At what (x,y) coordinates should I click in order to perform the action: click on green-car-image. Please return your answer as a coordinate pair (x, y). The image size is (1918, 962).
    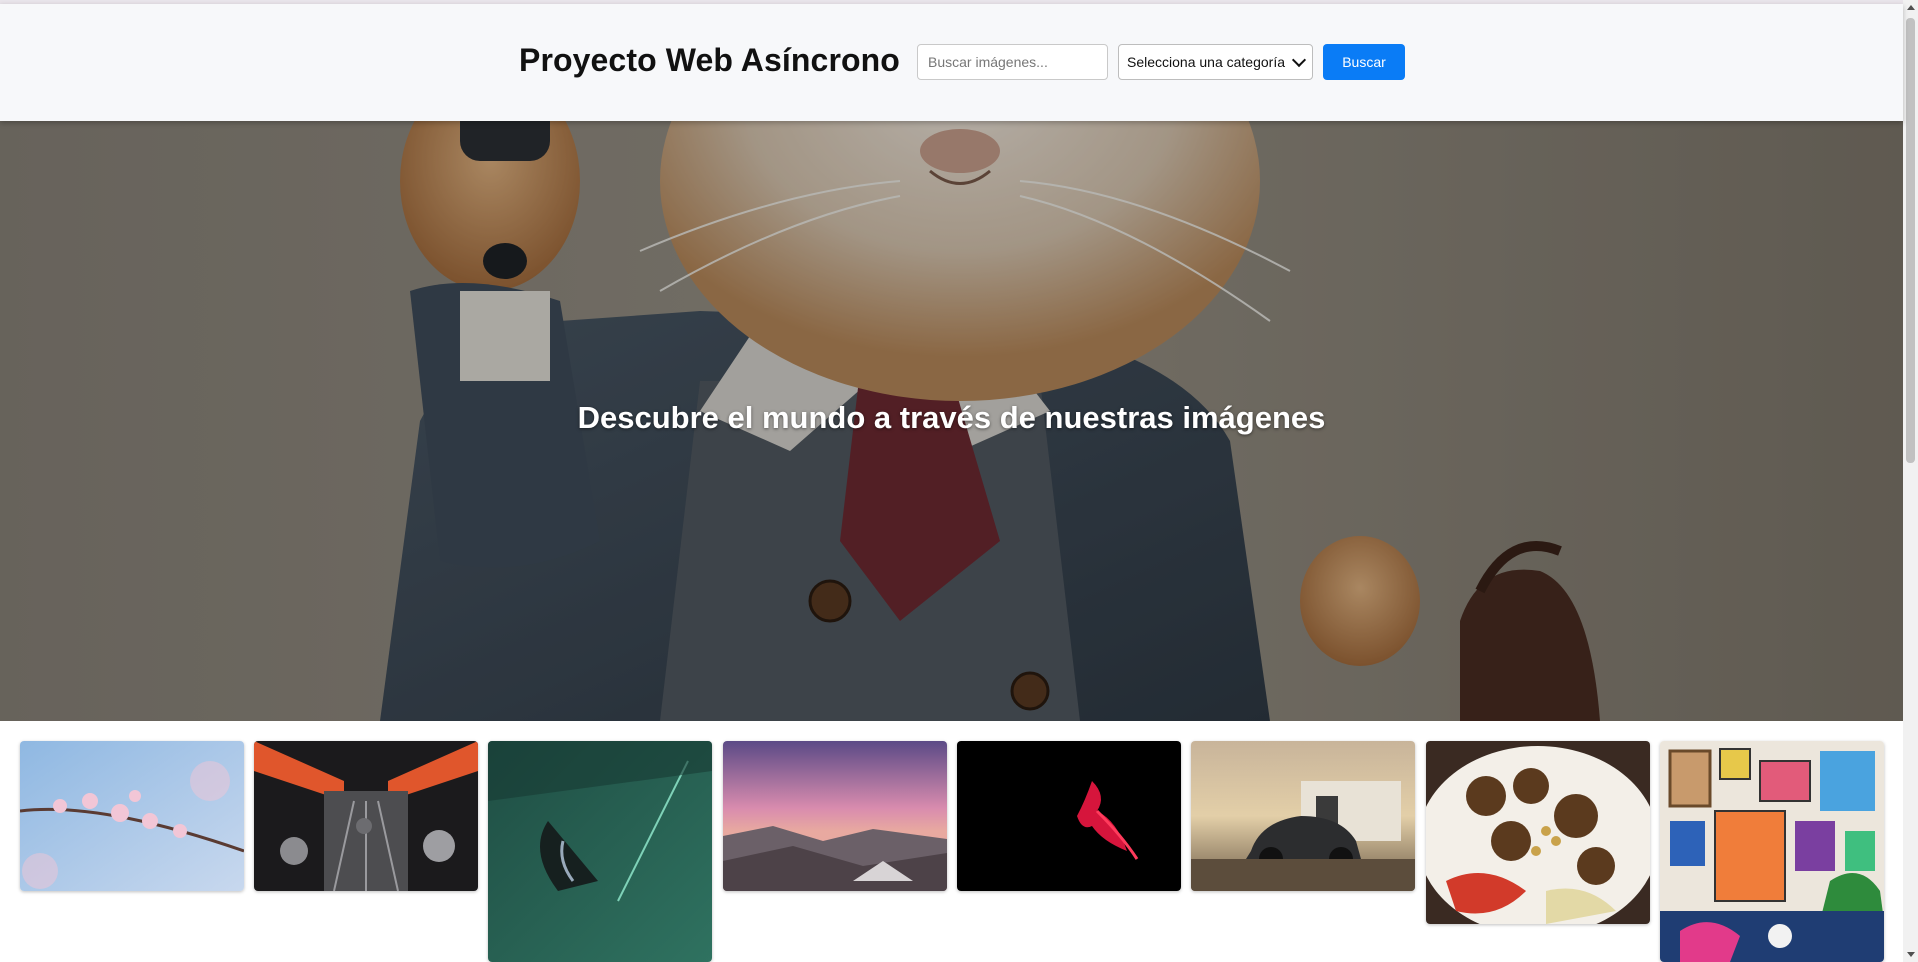
    Looking at the image, I should click on (600, 851).